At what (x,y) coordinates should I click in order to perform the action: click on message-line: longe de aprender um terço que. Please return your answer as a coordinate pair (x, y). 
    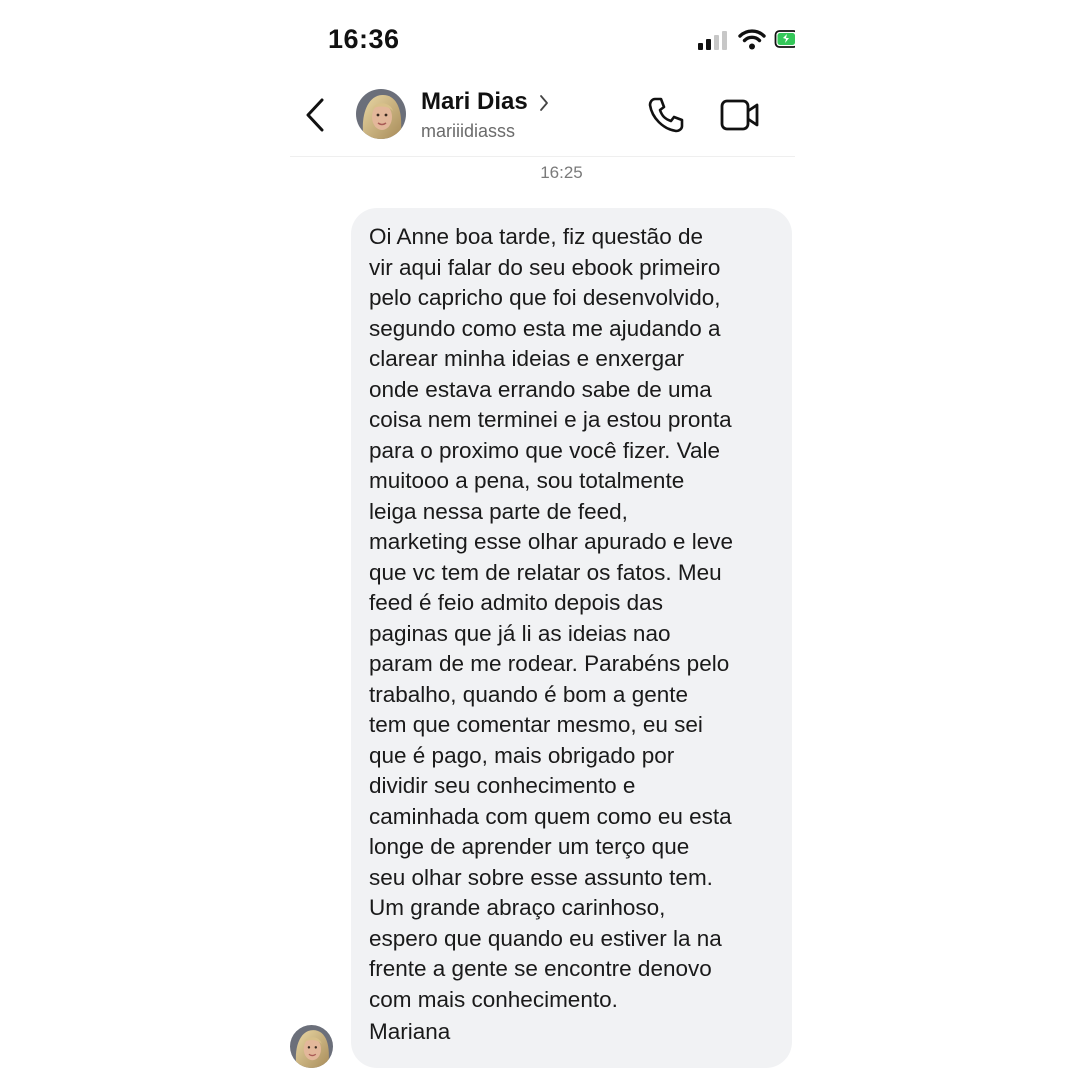
    Looking at the image, I should click on (529, 846).